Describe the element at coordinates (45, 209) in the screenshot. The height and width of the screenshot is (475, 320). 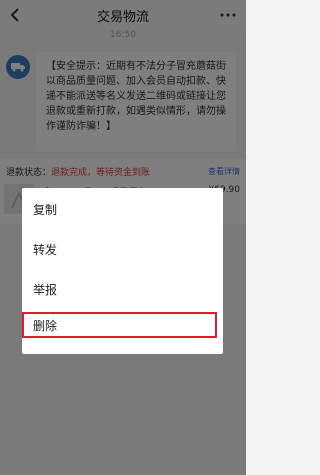
I see `menu-item-copy: 复制` at that location.